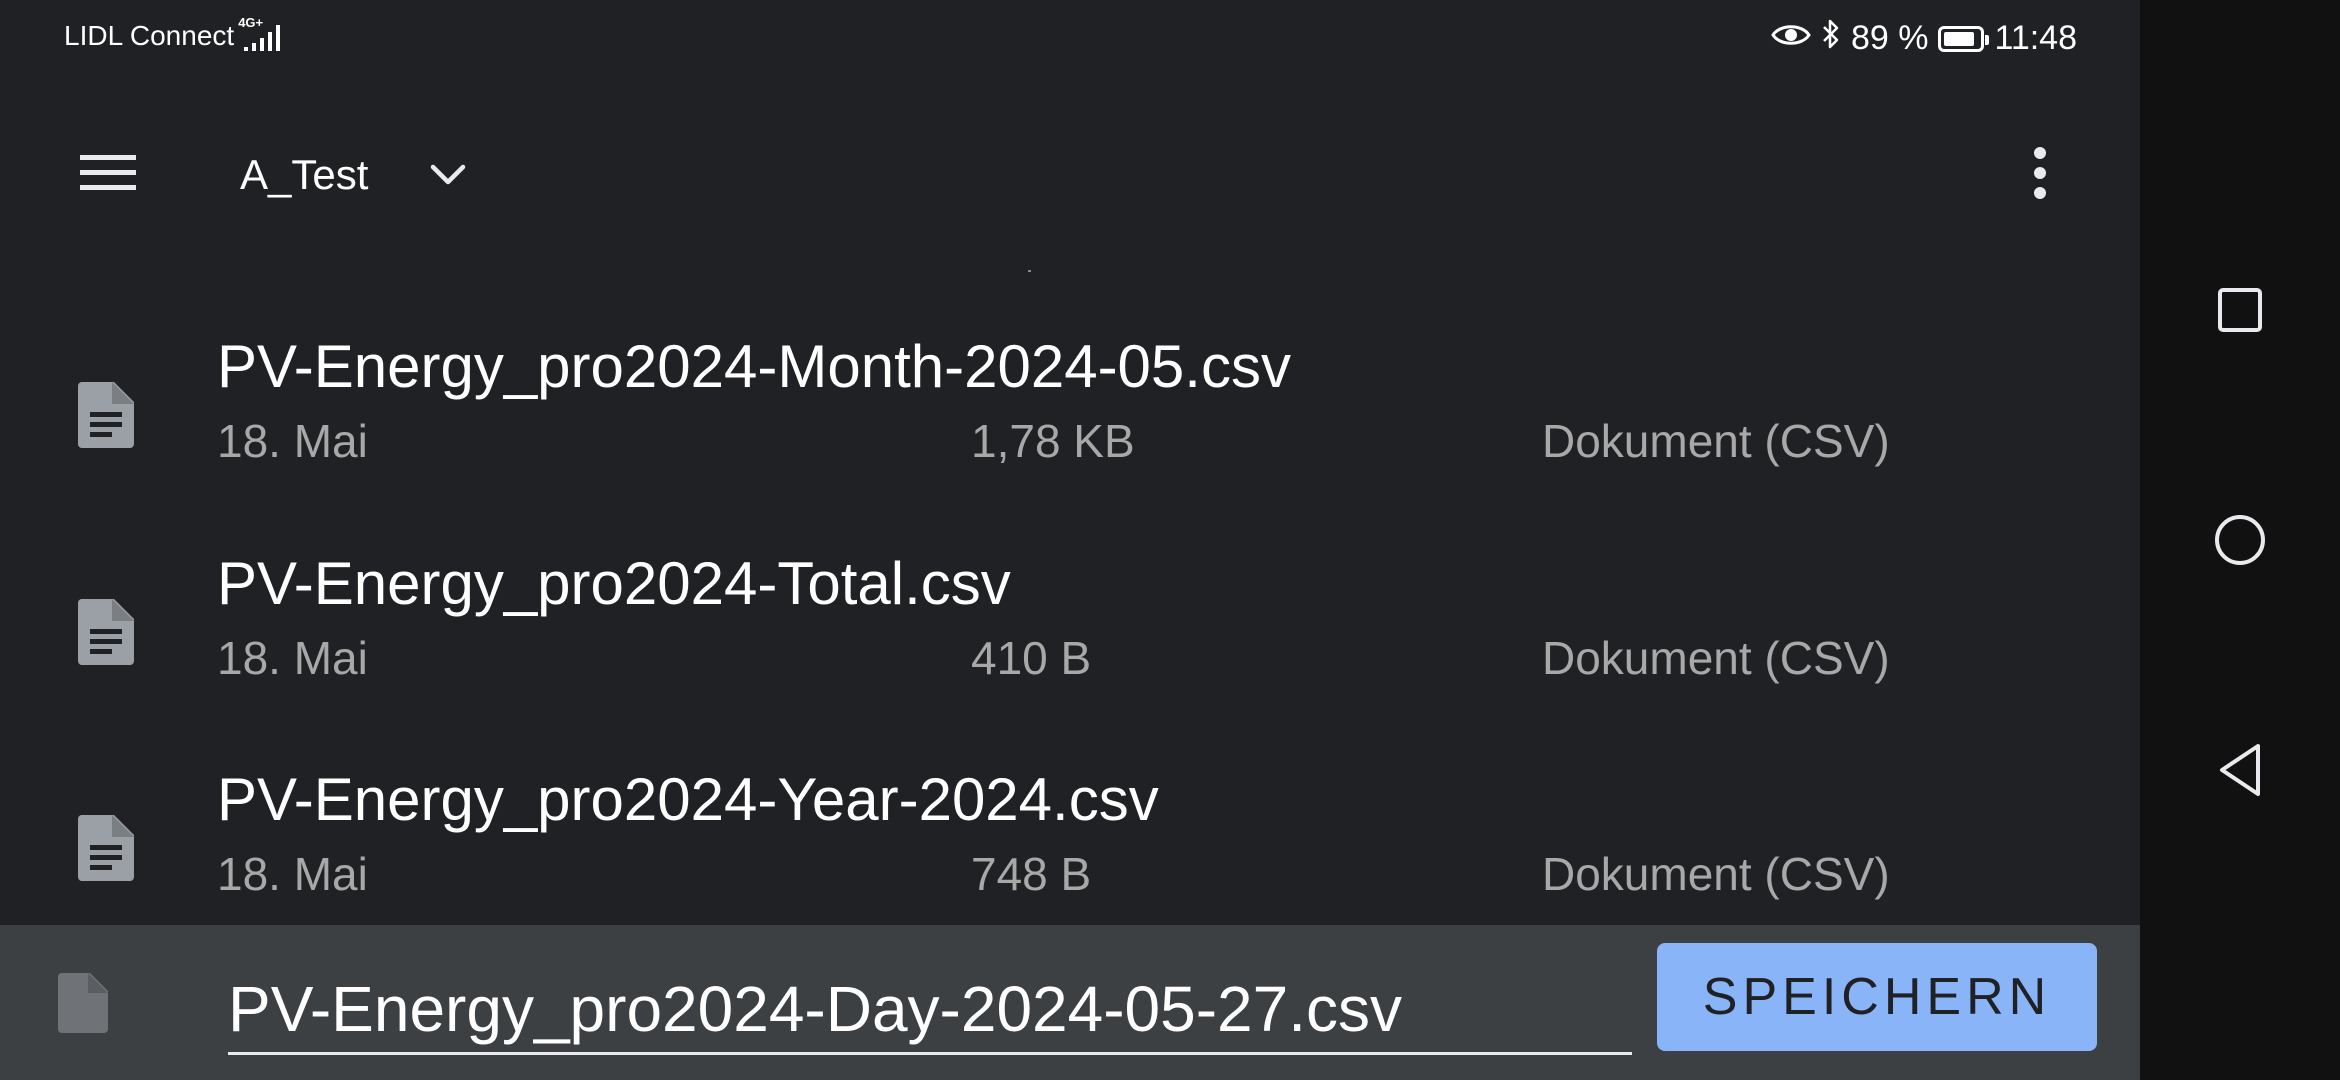 The width and height of the screenshot is (2340, 1080). Describe the element at coordinates (1791, 38) in the screenshot. I see `eye-icon` at that location.